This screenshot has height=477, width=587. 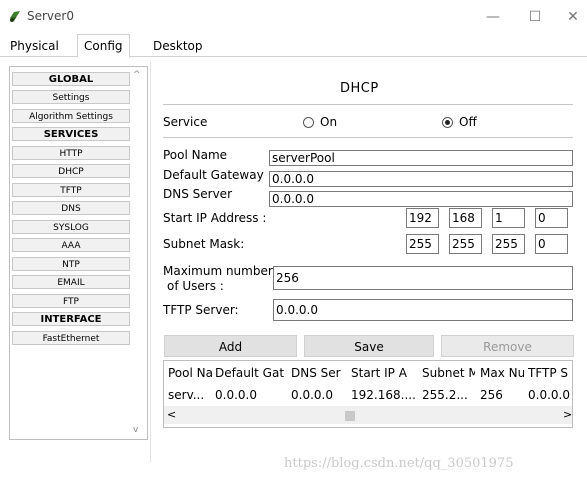 I want to click on sidebar-scroll-up-icon: ^, so click(x=137, y=75).